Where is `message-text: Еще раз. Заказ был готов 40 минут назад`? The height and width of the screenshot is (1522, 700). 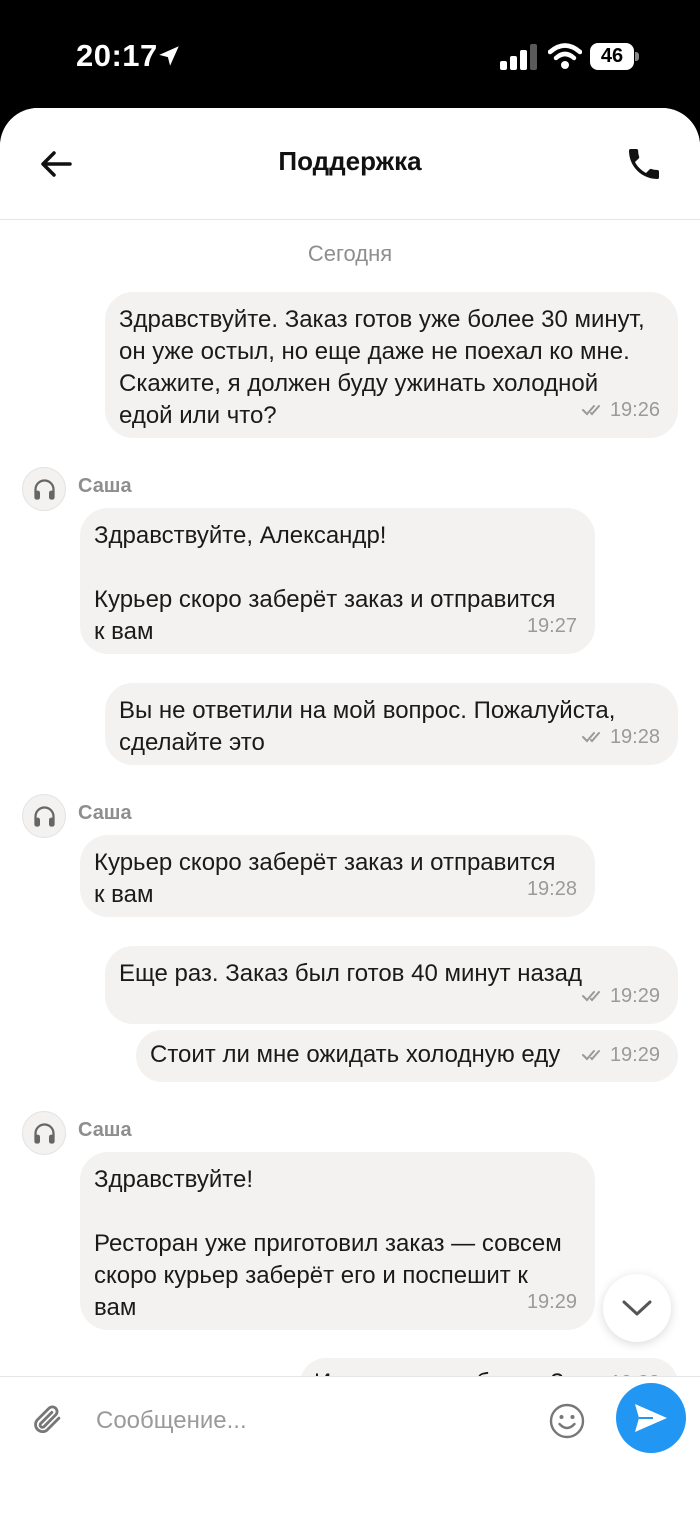
message-text: Еще раз. Заказ был готов 40 минут назад is located at coordinates (350, 973).